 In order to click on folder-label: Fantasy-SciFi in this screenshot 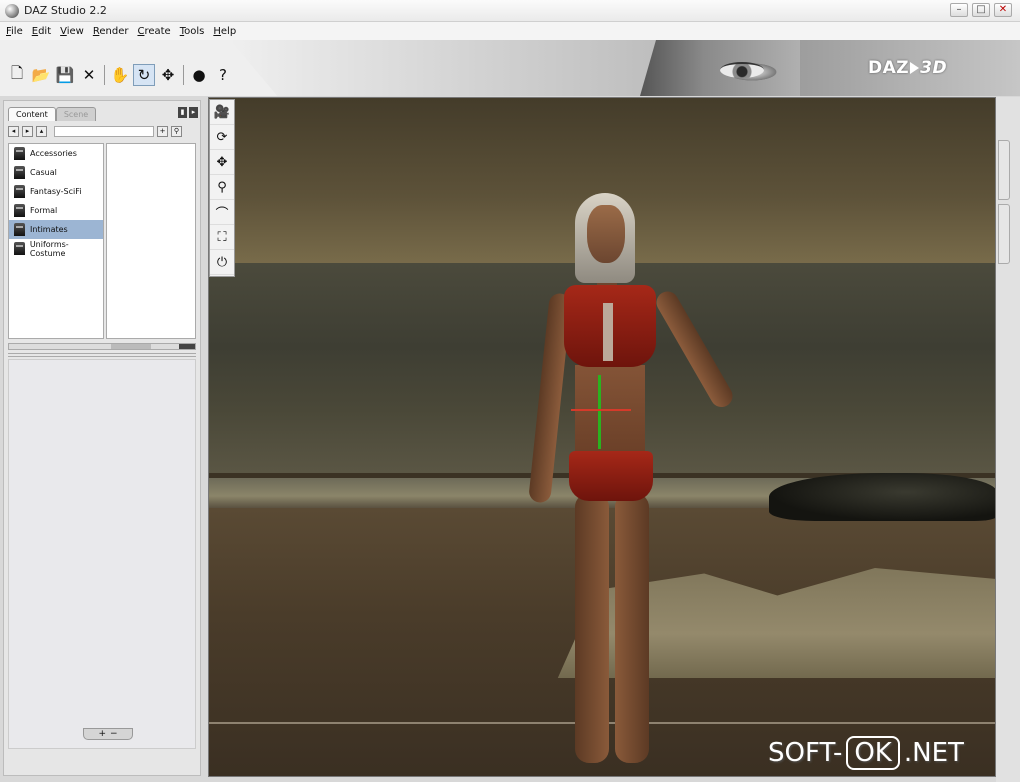, I will do `click(56, 191)`.